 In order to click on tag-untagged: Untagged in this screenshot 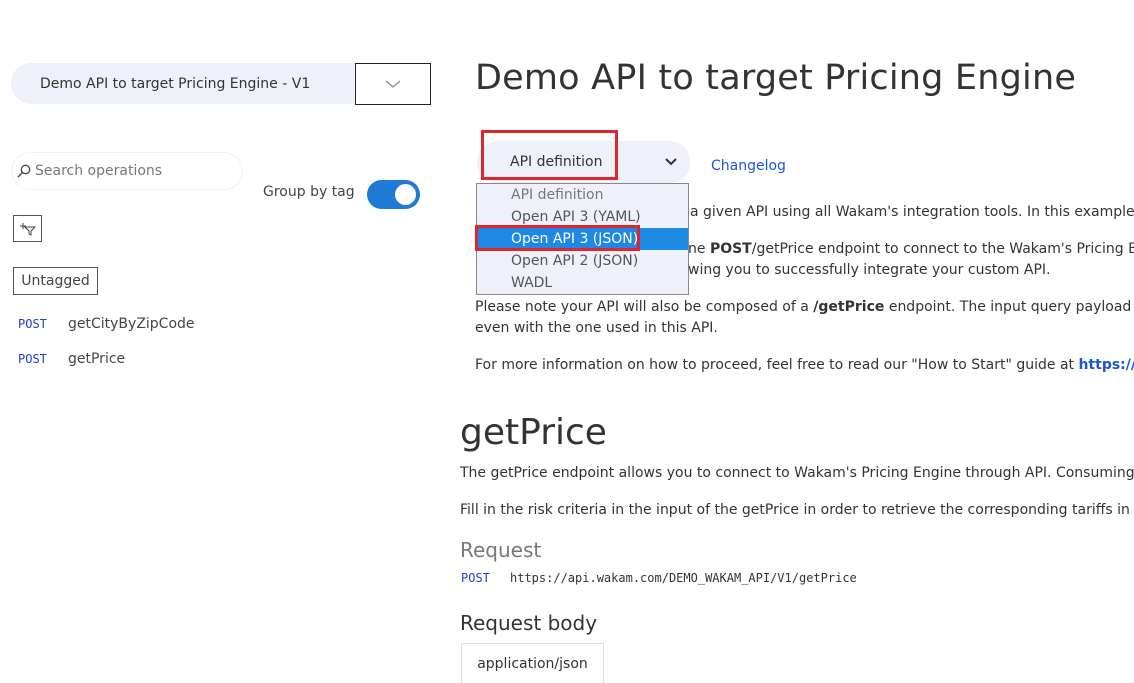, I will do `click(55, 281)`.